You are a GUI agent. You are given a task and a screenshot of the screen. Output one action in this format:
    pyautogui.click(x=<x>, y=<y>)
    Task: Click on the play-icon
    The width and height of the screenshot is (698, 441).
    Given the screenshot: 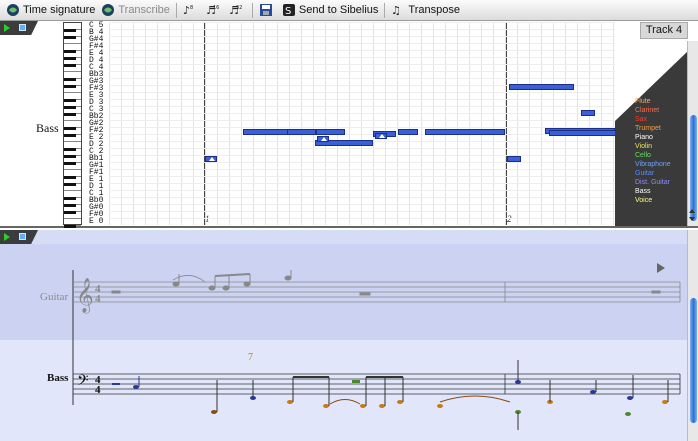 What is the action you would take?
    pyautogui.click(x=7, y=28)
    